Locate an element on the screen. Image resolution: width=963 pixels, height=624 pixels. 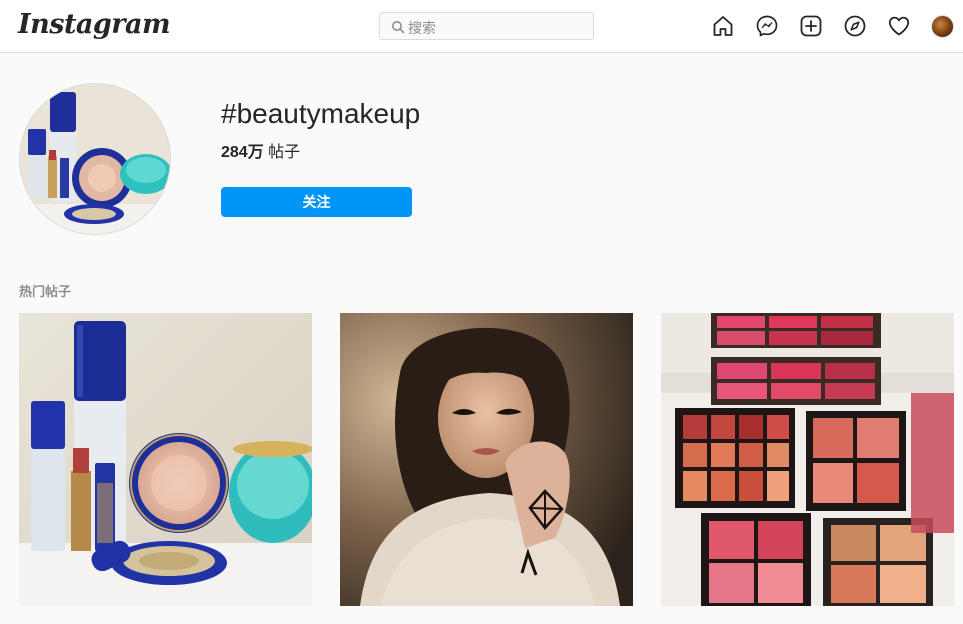
post-portrait is located at coordinates (486, 459).